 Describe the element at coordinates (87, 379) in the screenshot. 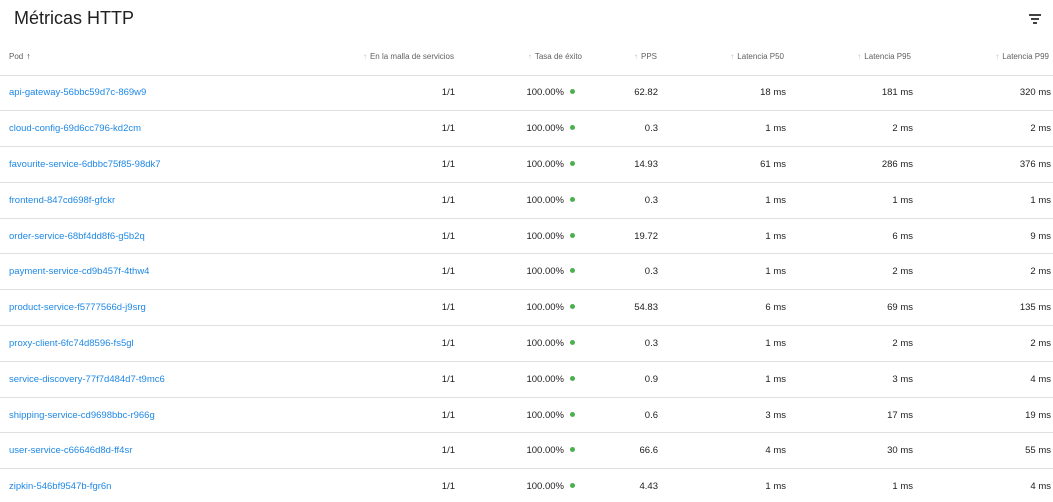

I see `pod-link: service-discovery-77f7d484d7-t9mc6` at that location.